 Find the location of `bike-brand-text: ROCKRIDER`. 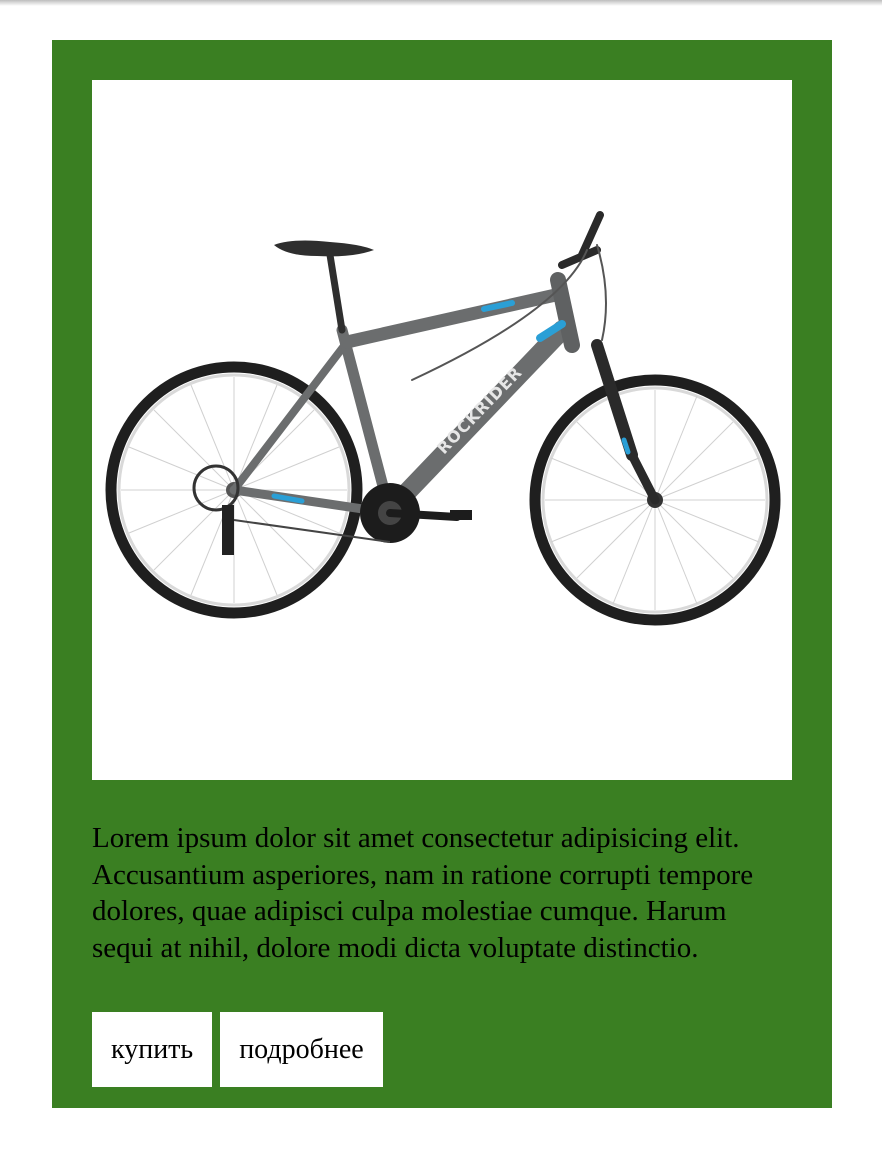

bike-brand-text: ROCKRIDER is located at coordinates (479, 410).